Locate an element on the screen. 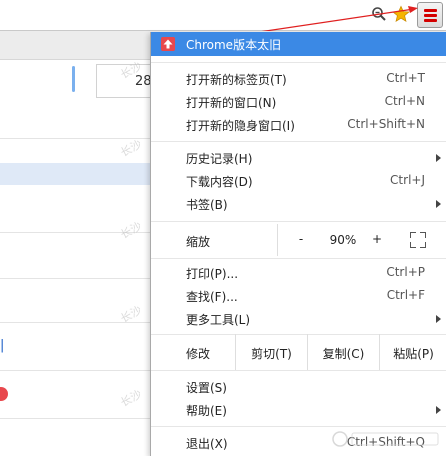  table-row is located at coordinates (75, 174).